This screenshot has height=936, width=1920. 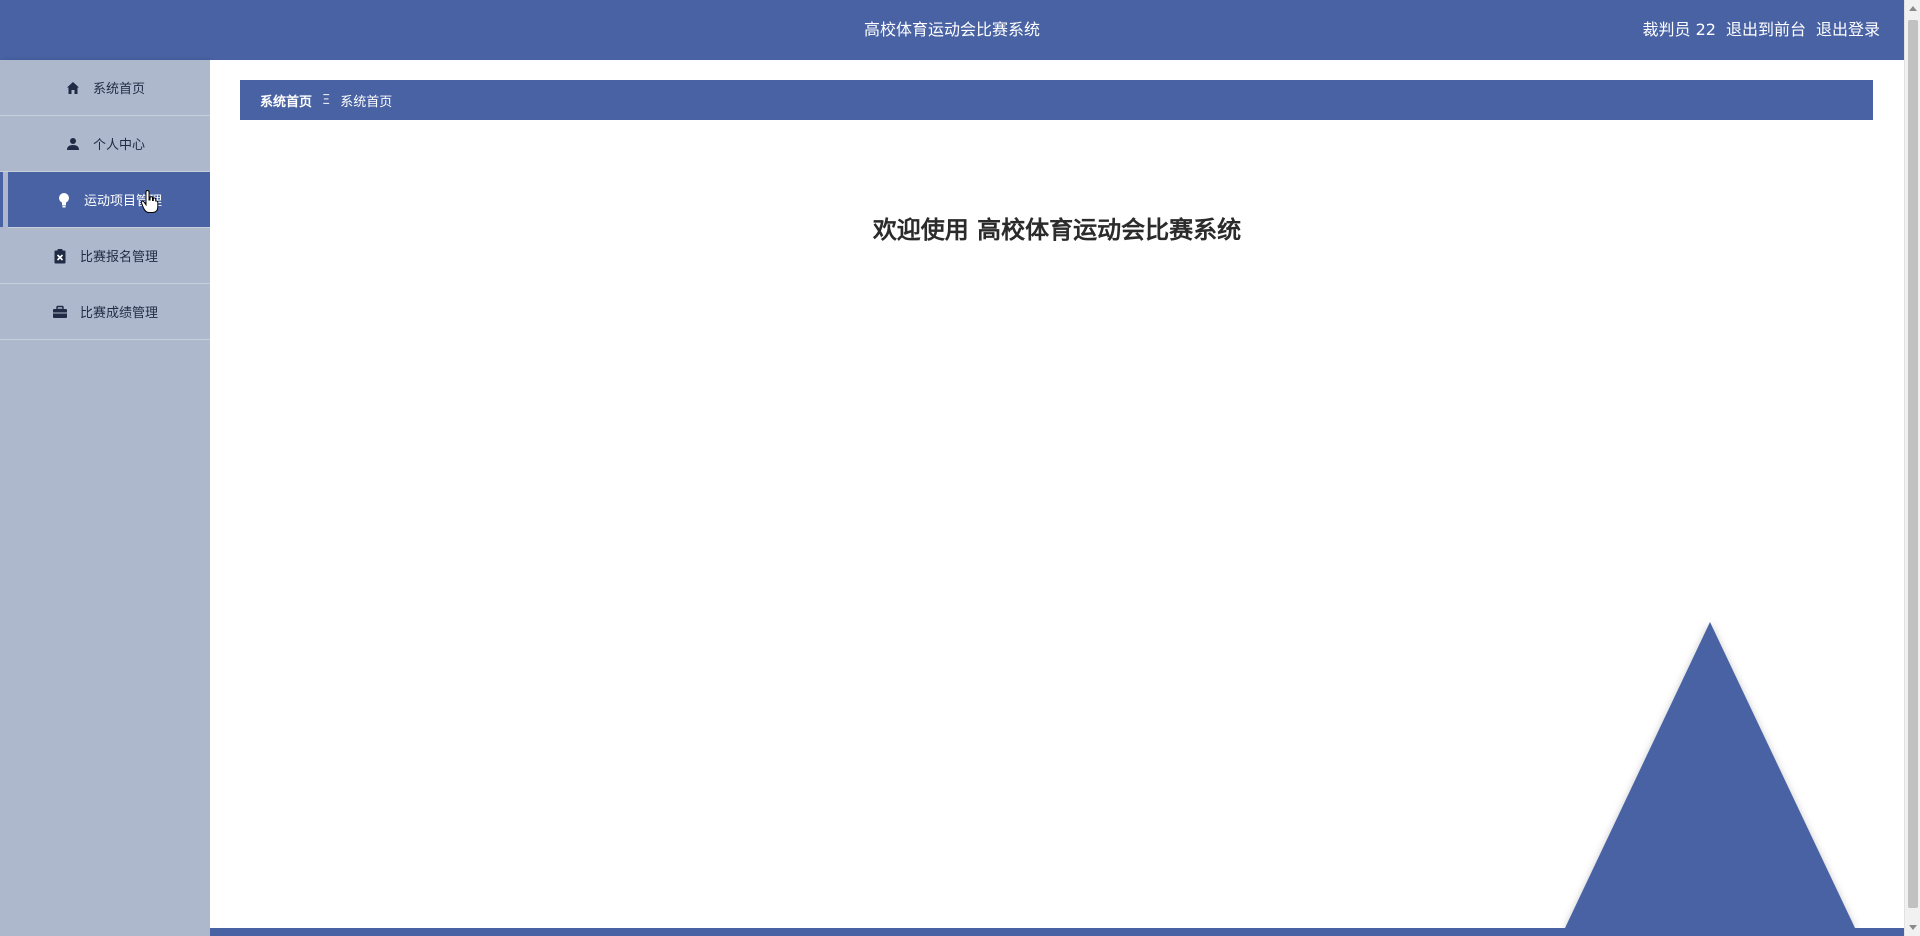 What do you see at coordinates (1710, 775) in the screenshot?
I see `decorative-triangle` at bounding box center [1710, 775].